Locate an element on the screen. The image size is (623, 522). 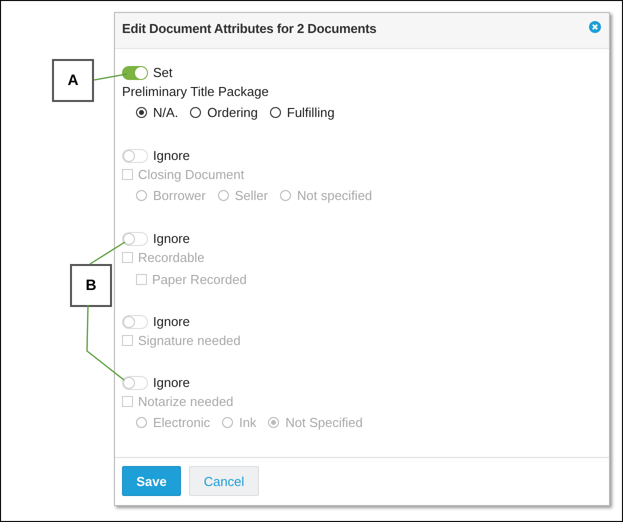
callout-label: B is located at coordinates (91, 285).